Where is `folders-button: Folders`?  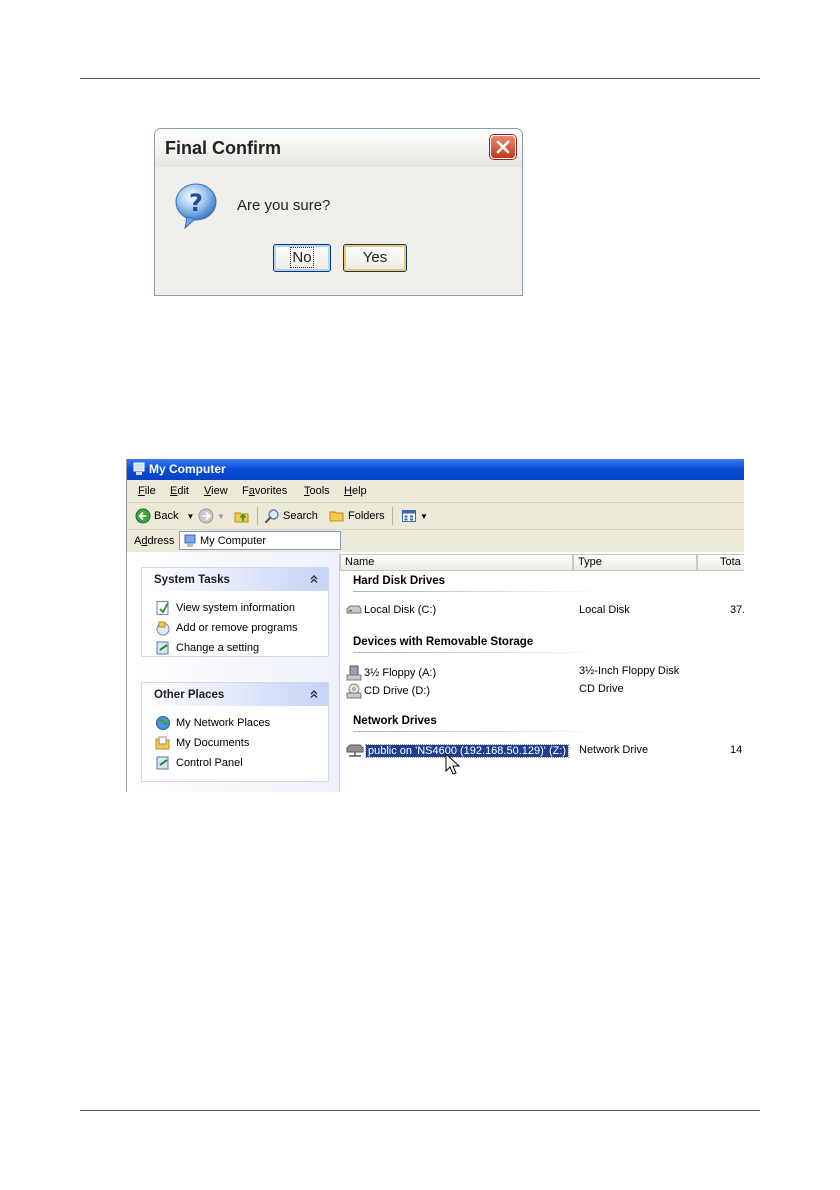
folders-button: Folders is located at coordinates (357, 516).